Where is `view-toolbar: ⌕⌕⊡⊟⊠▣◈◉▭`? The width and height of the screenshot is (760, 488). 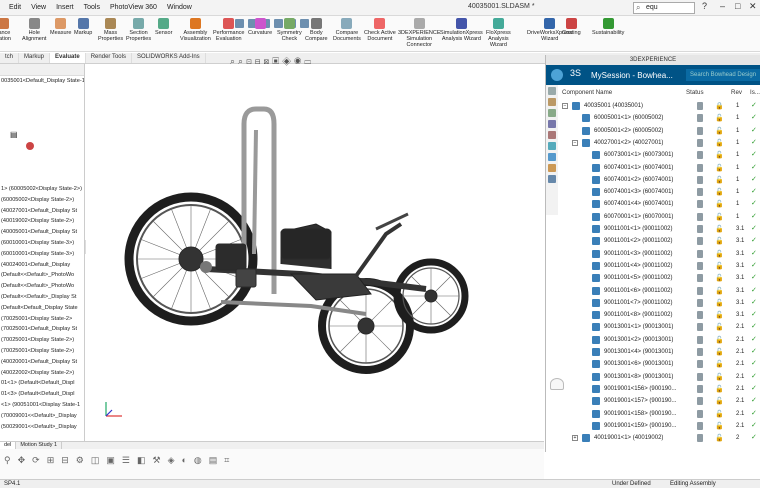 view-toolbar: ⌕⌕⊡⊟⊠▣◈◉▭ is located at coordinates (272, 61).